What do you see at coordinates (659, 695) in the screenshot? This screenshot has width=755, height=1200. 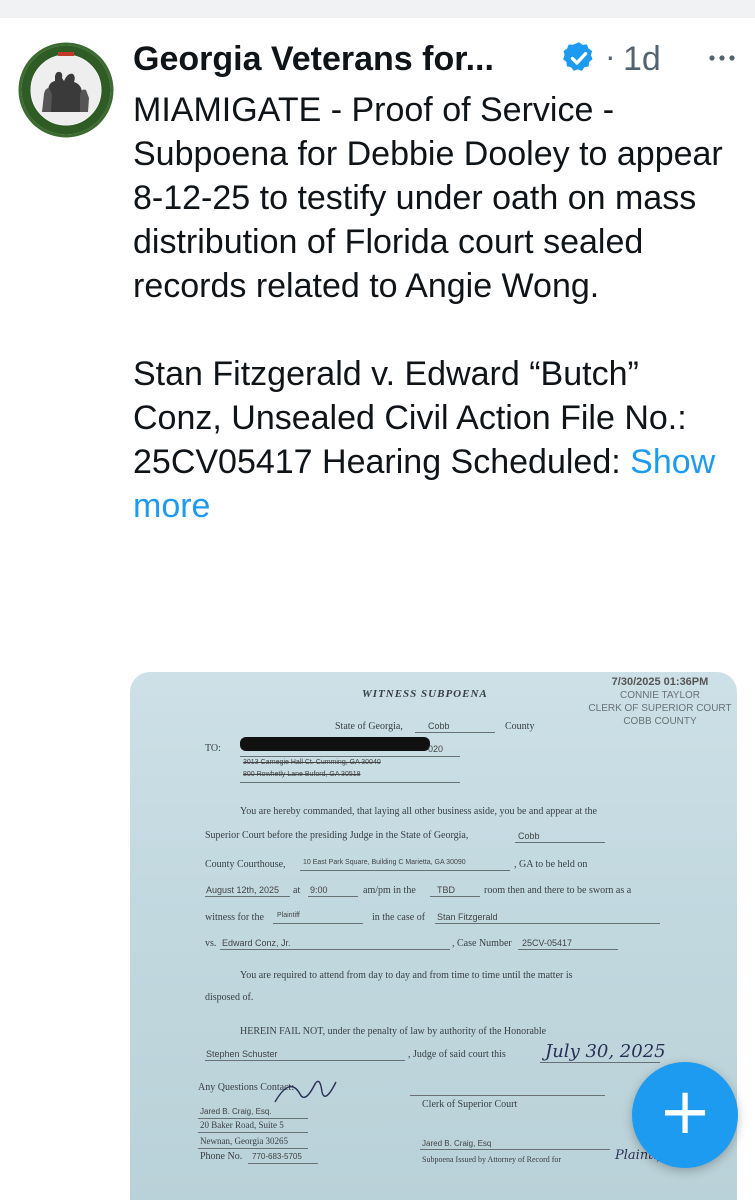 I see `stamp-clerk: CONNIE TAYLOR` at bounding box center [659, 695].